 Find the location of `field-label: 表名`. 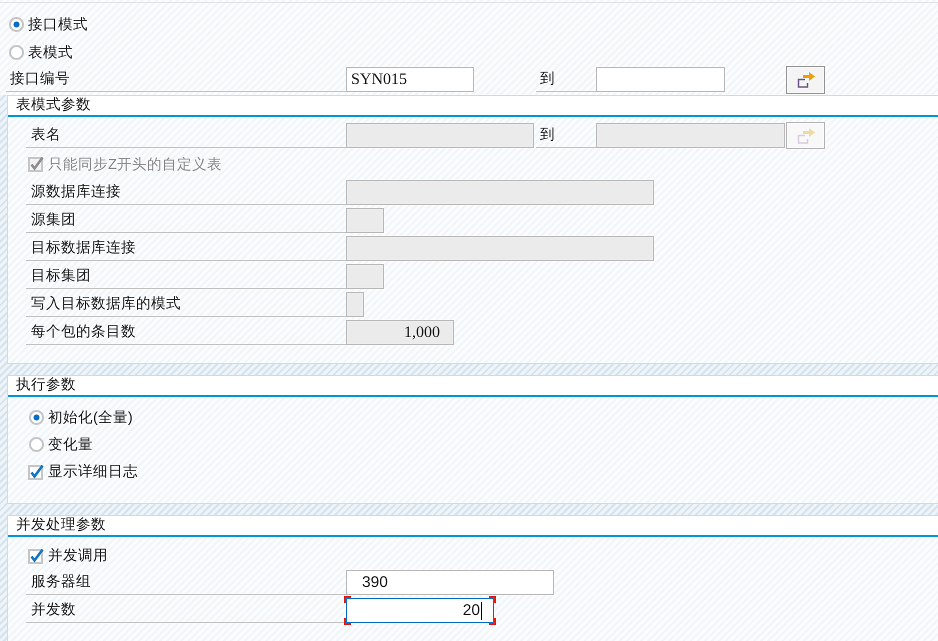

field-label: 表名 is located at coordinates (186, 135).